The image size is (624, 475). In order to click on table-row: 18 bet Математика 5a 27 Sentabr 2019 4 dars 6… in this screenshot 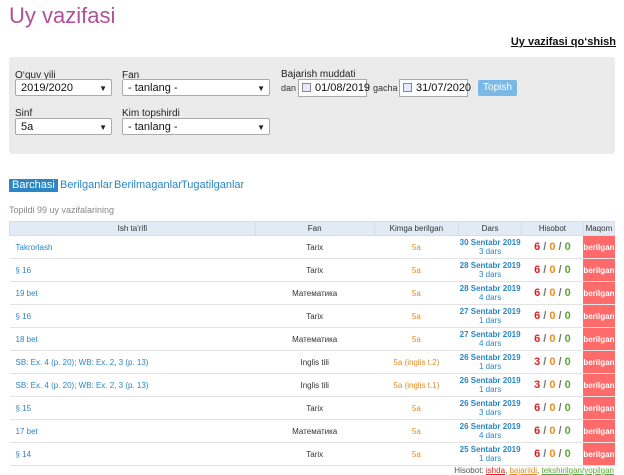, I will do `click(312, 339)`.